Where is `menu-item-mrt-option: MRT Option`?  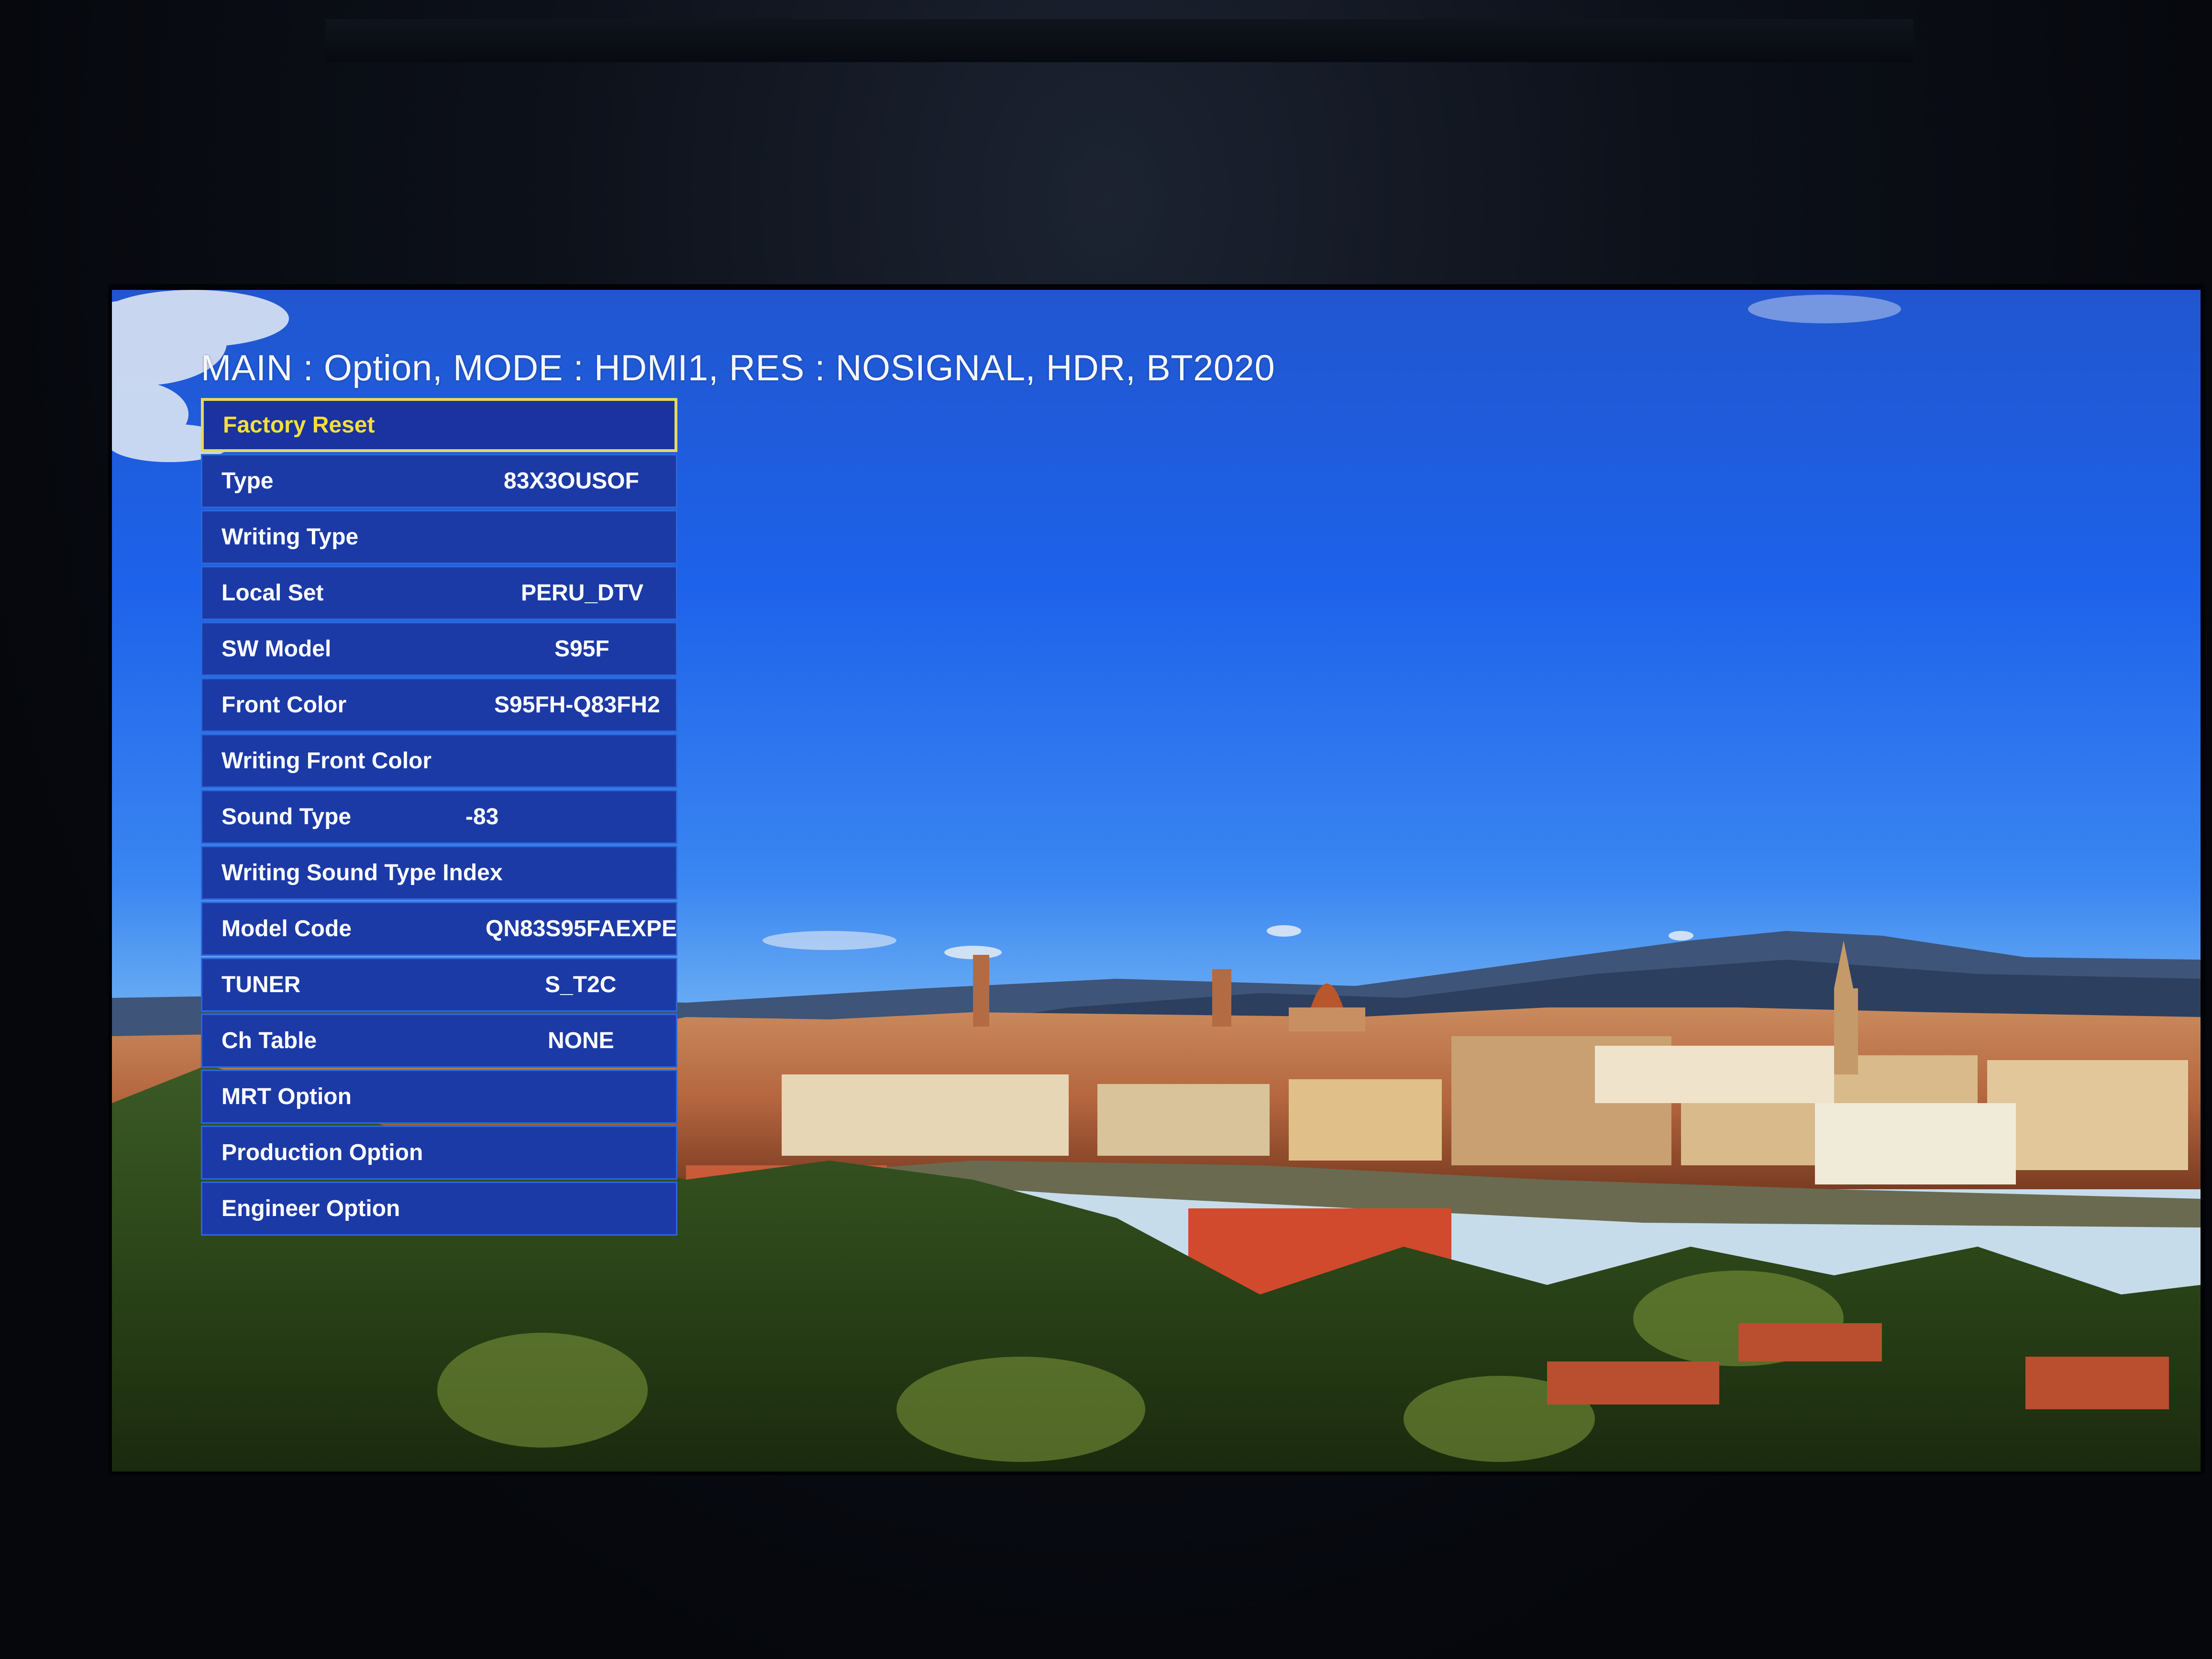
menu-item-mrt-option: MRT Option is located at coordinates (439, 1097).